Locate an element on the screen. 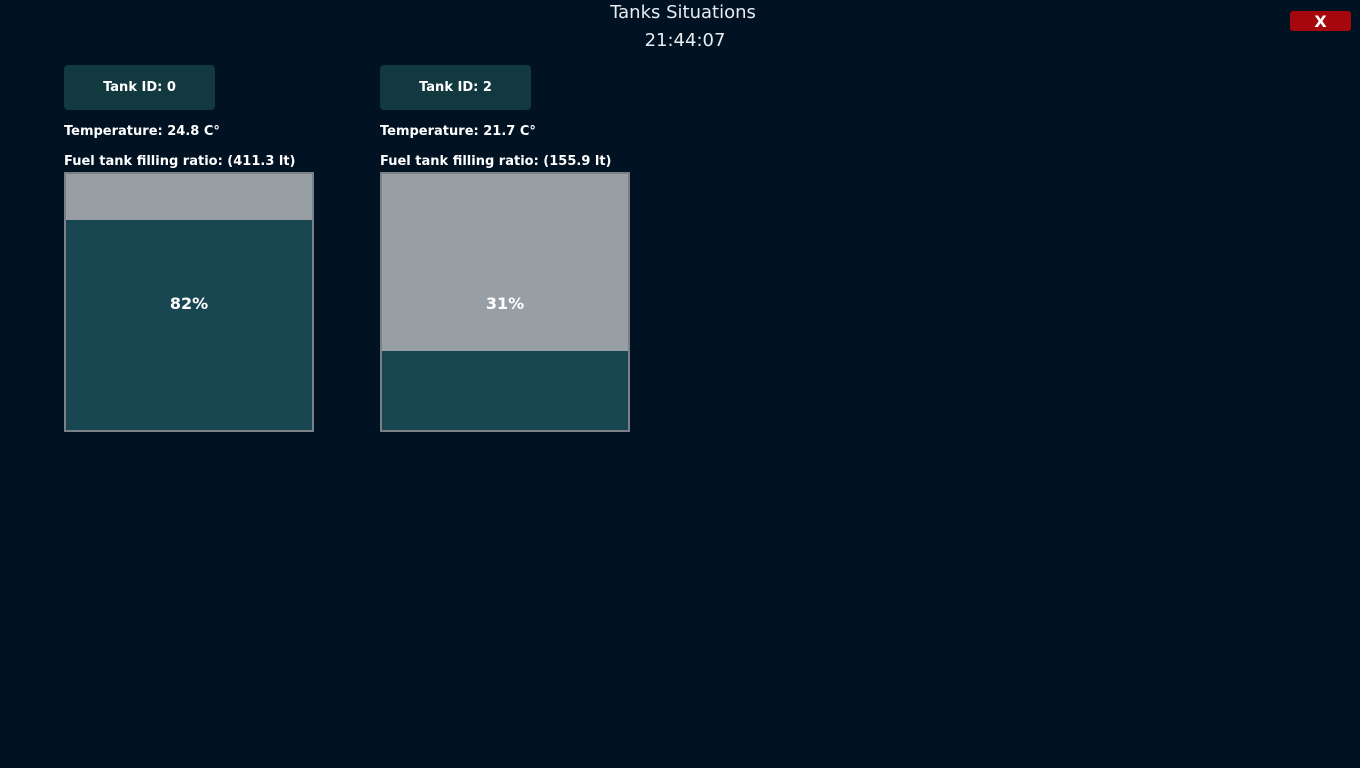 This screenshot has width=1360, height=768. tank-fill-gauge: 82% is located at coordinates (189, 302).